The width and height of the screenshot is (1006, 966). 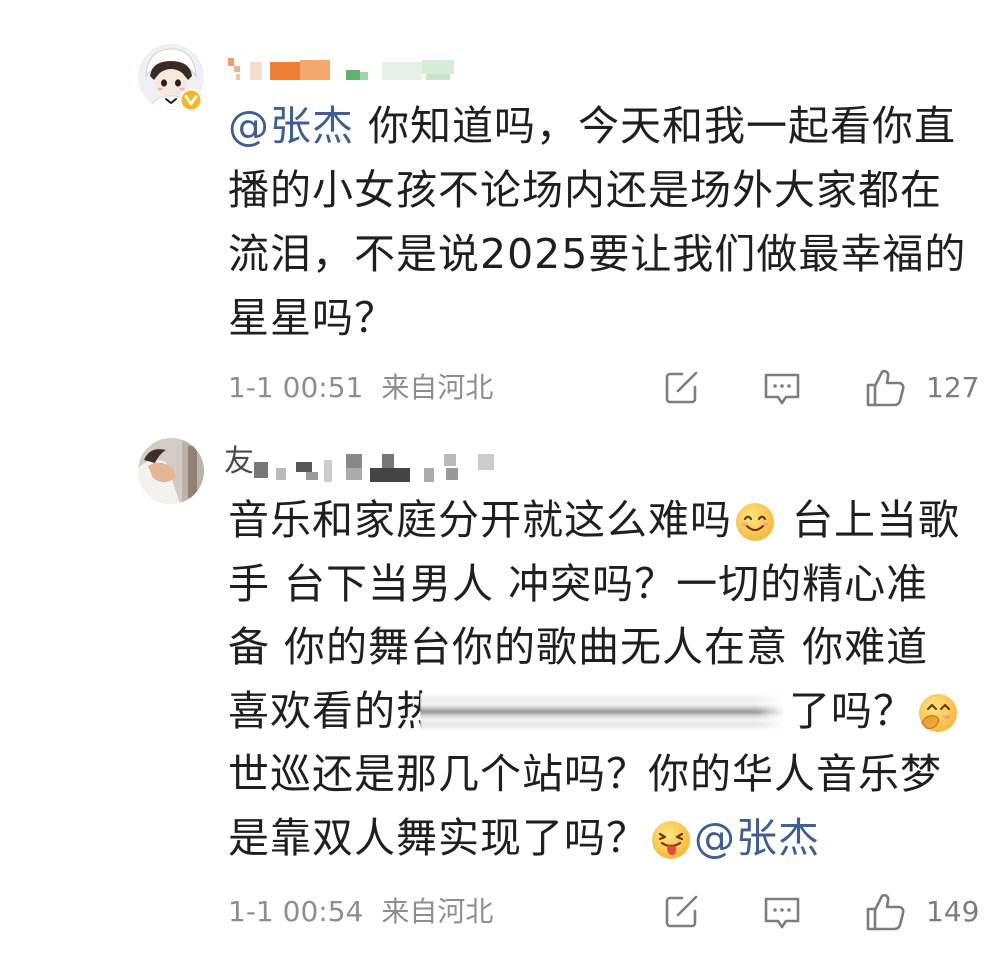 I want to click on comment-info: 1-1 00:54 来自河北, so click(x=360, y=912).